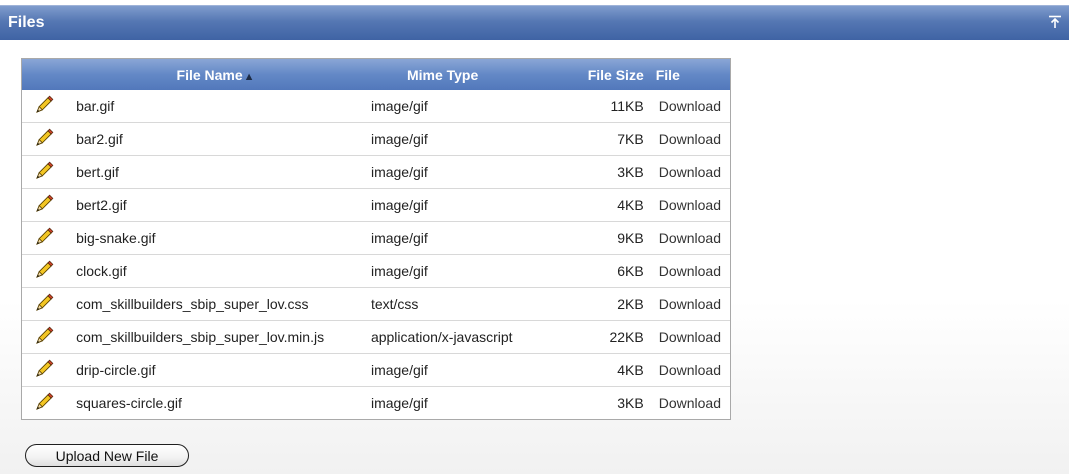 The image size is (1069, 474). Describe the element at coordinates (215, 370) in the screenshot. I see `file-name-cell: drip-circle.gif` at that location.